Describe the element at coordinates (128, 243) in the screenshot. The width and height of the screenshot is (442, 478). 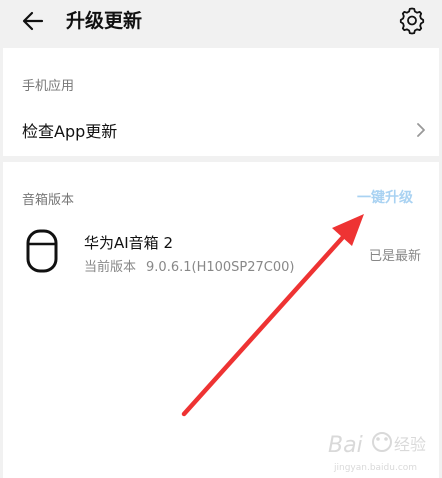
I see `device-name: 华为AI音箱 2` at that location.